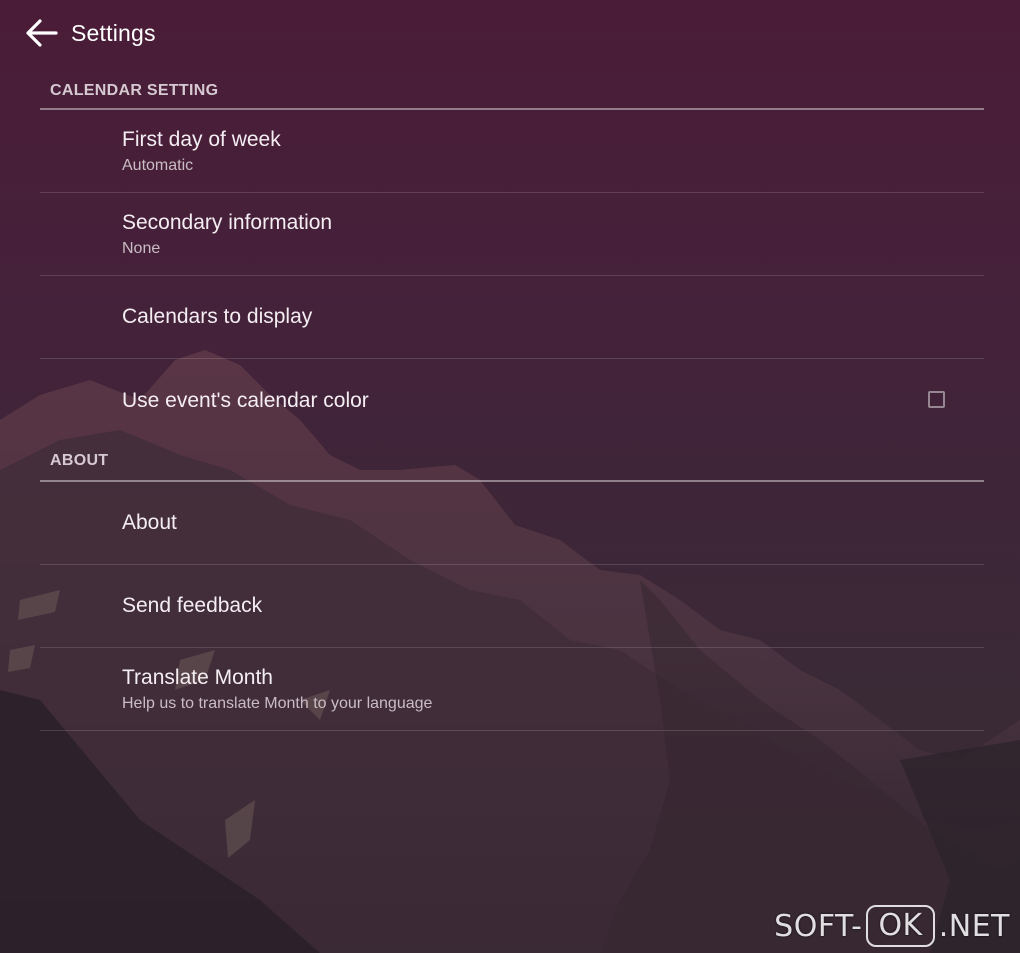 This screenshot has width=1020, height=953. I want to click on setting-use-event-calendar-color: Use event's calendar color, so click(512, 400).